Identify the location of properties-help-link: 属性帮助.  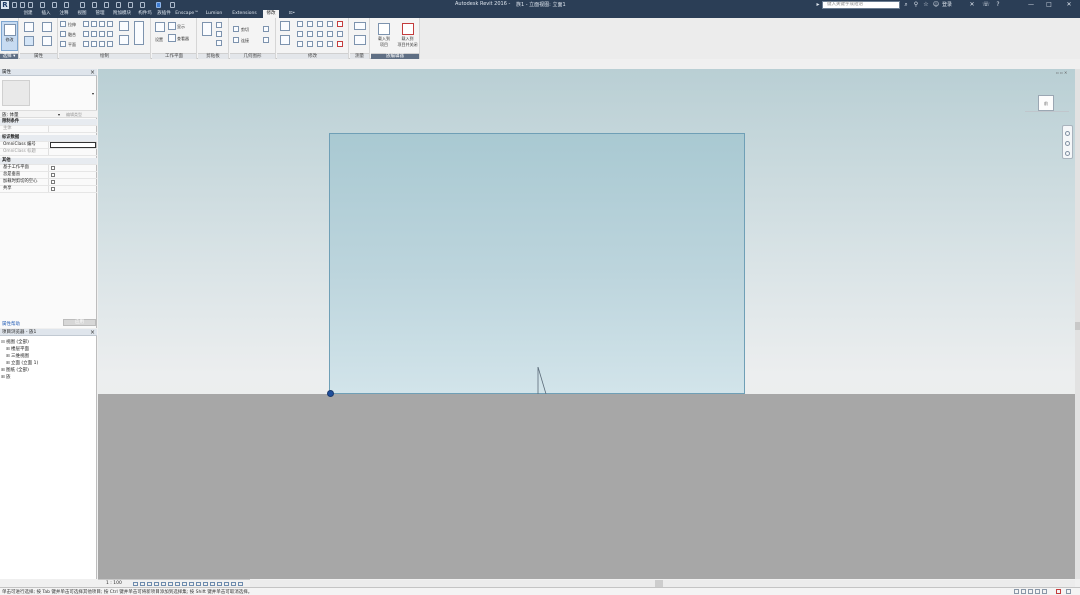
(11, 324).